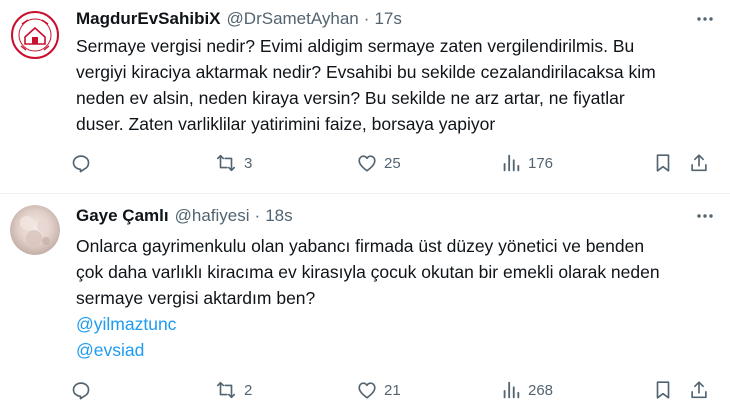 Image resolution: width=730 pixels, height=420 pixels. Describe the element at coordinates (541, 390) in the screenshot. I see `views-count: 268` at that location.